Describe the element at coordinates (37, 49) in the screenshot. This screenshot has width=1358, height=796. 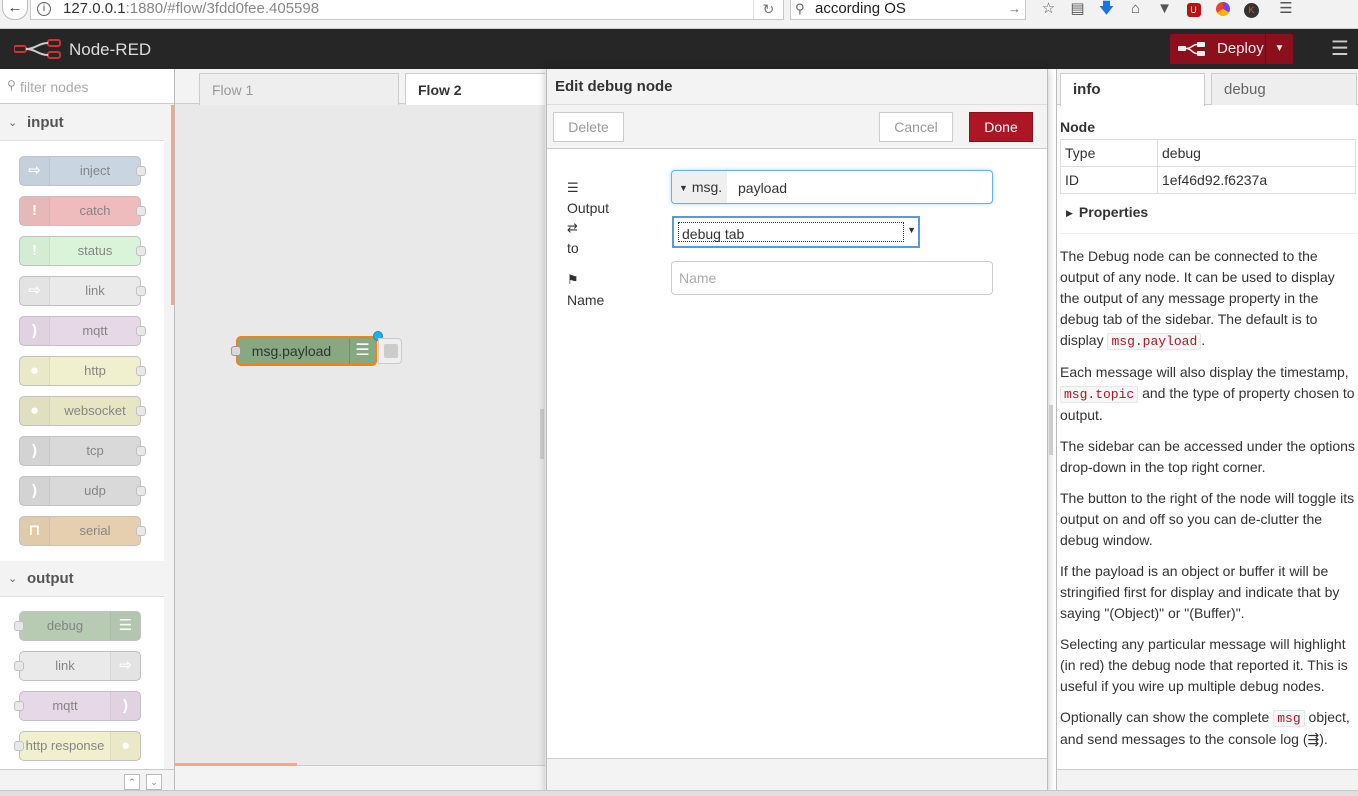
I see `node-red-logo-icon` at that location.